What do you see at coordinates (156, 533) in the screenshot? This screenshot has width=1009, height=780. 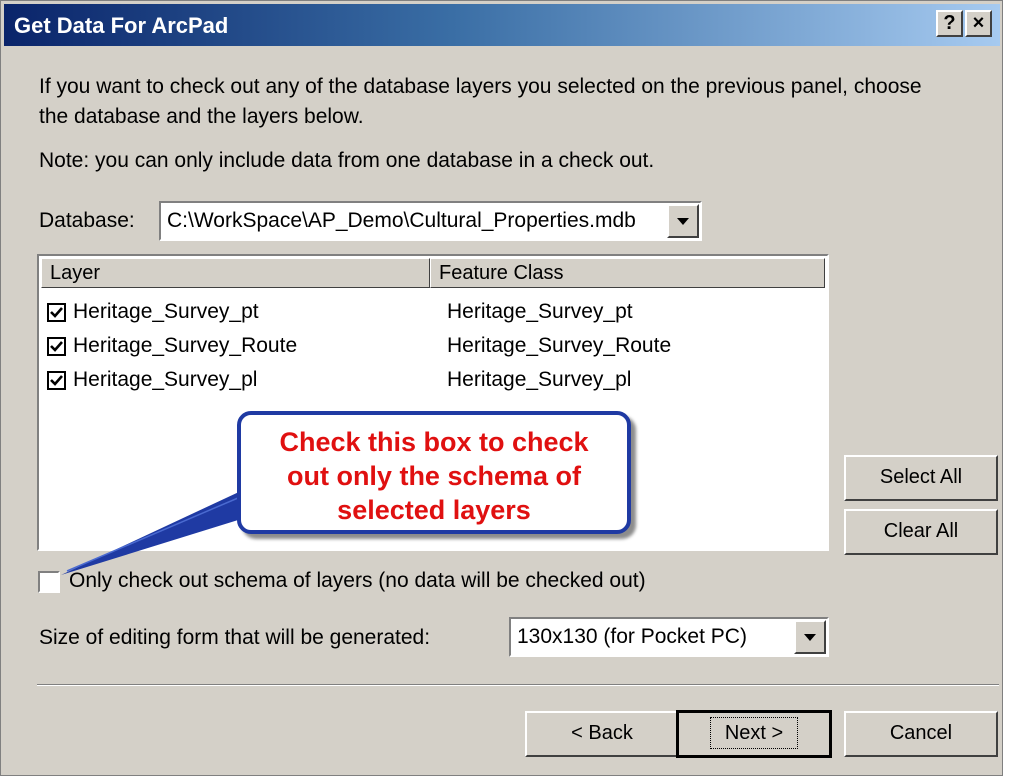 I see `callout-pointer` at bounding box center [156, 533].